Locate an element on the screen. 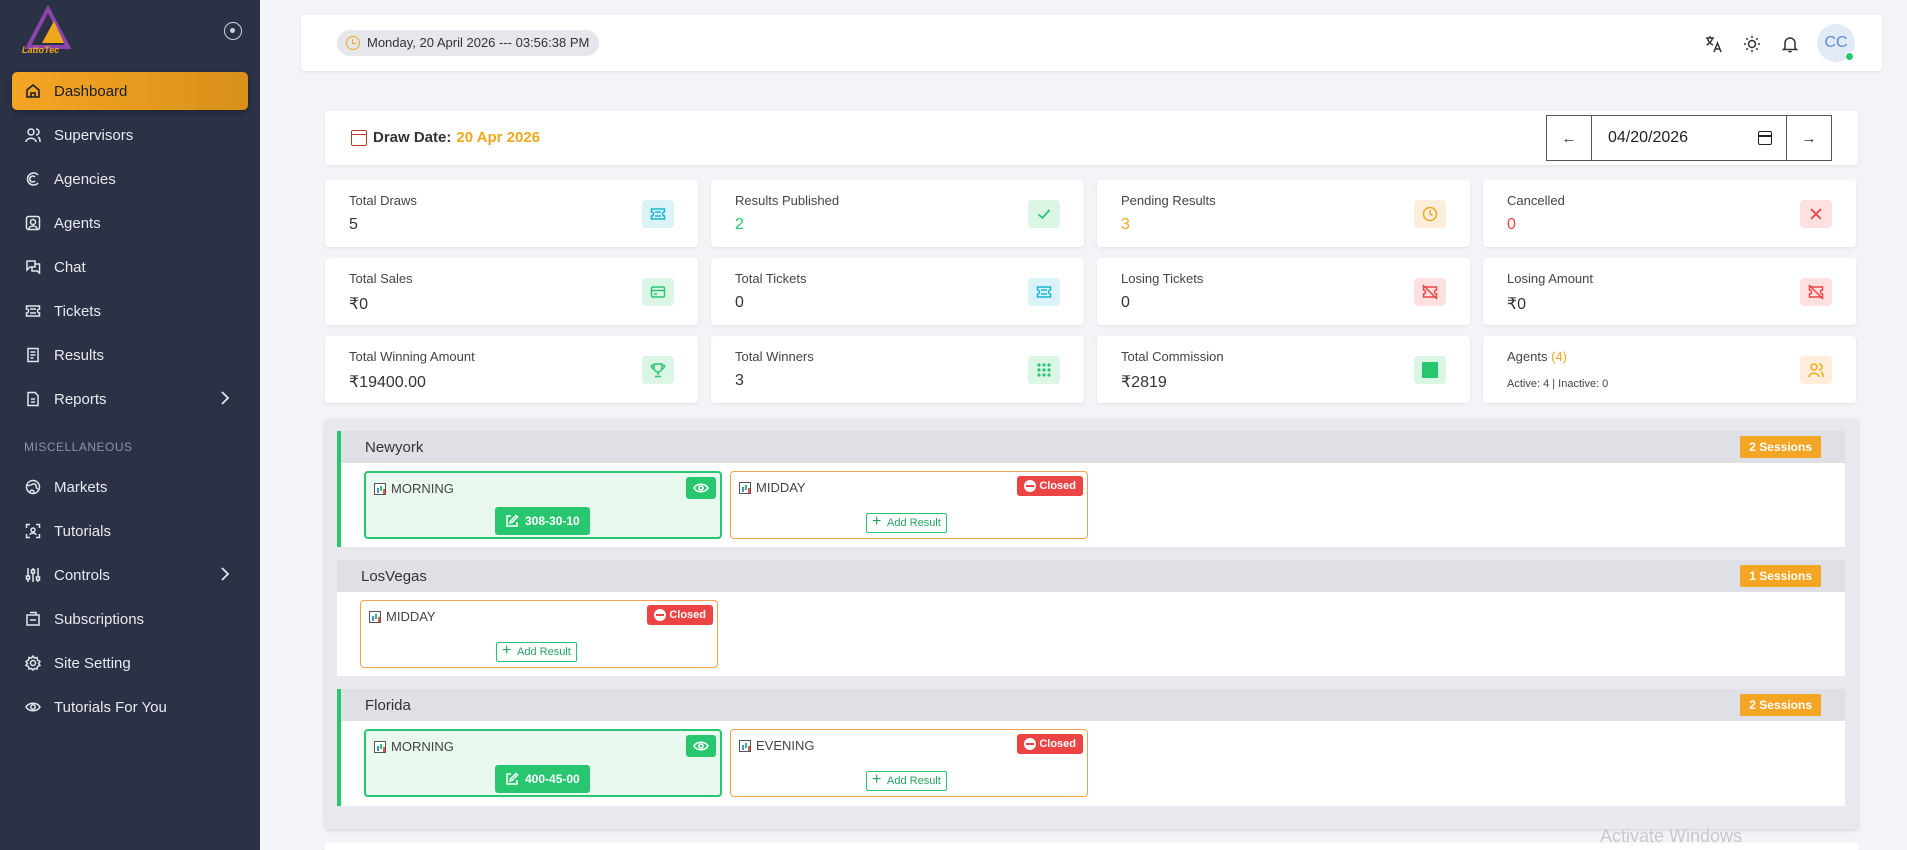 Image resolution: width=1907 pixels, height=850 pixels. sidebar-item-label: Site Setting is located at coordinates (92, 663).